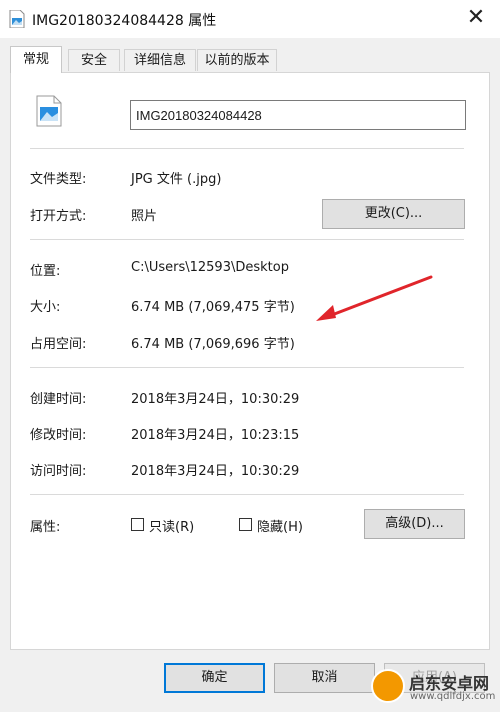 The width and height of the screenshot is (500, 712). I want to click on tab-details: 详细信息, so click(160, 60).